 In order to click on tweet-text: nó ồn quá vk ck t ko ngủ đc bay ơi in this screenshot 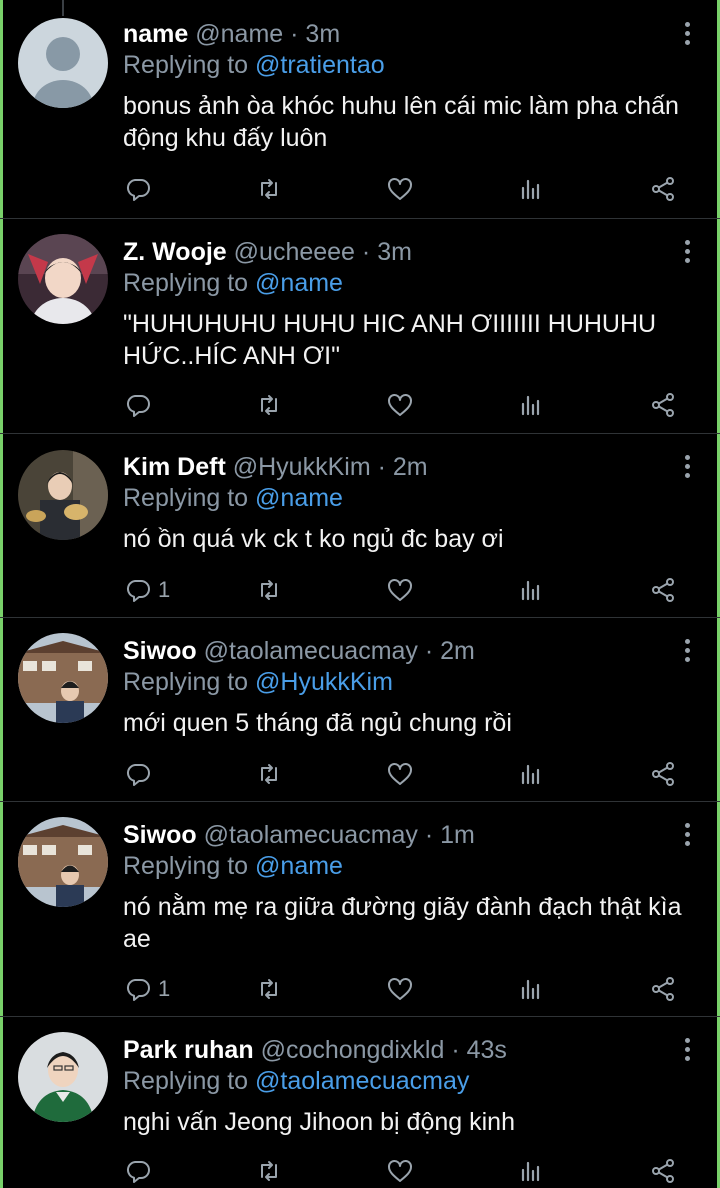, I will do `click(313, 539)`.